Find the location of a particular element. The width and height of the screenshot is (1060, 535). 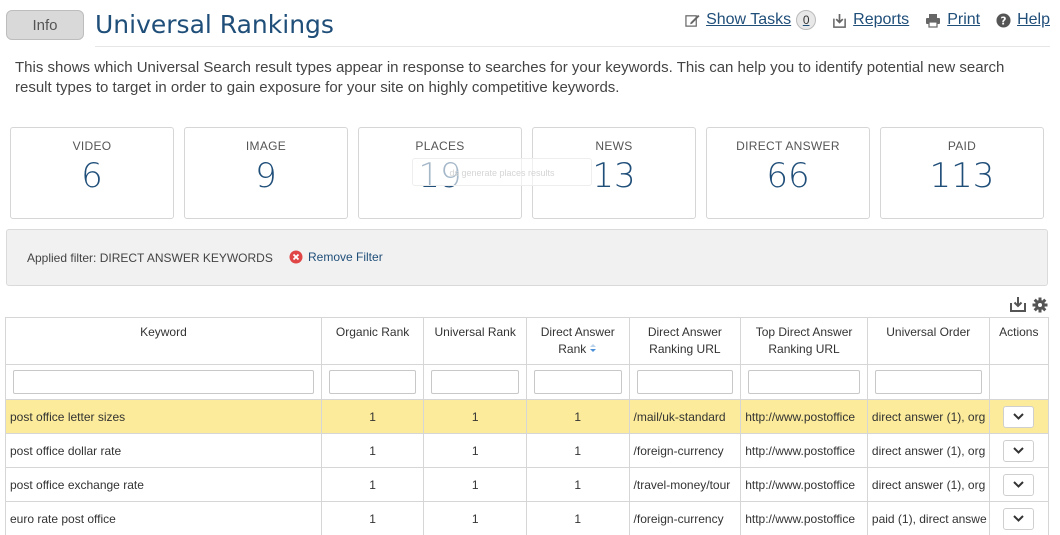

universal-order-cell: paid (1), direct answe is located at coordinates (928, 518).